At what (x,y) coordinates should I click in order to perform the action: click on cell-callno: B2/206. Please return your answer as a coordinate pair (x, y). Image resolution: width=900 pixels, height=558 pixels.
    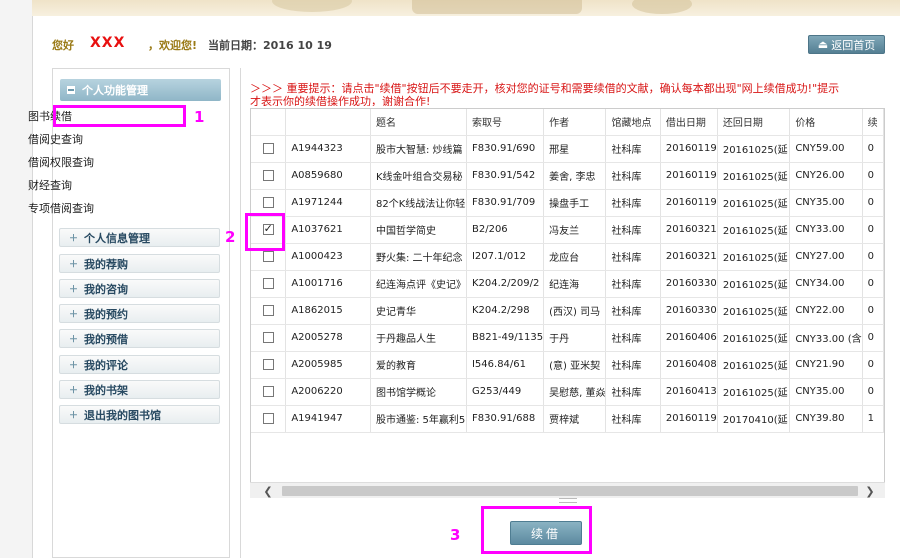
    Looking at the image, I should click on (505, 230).